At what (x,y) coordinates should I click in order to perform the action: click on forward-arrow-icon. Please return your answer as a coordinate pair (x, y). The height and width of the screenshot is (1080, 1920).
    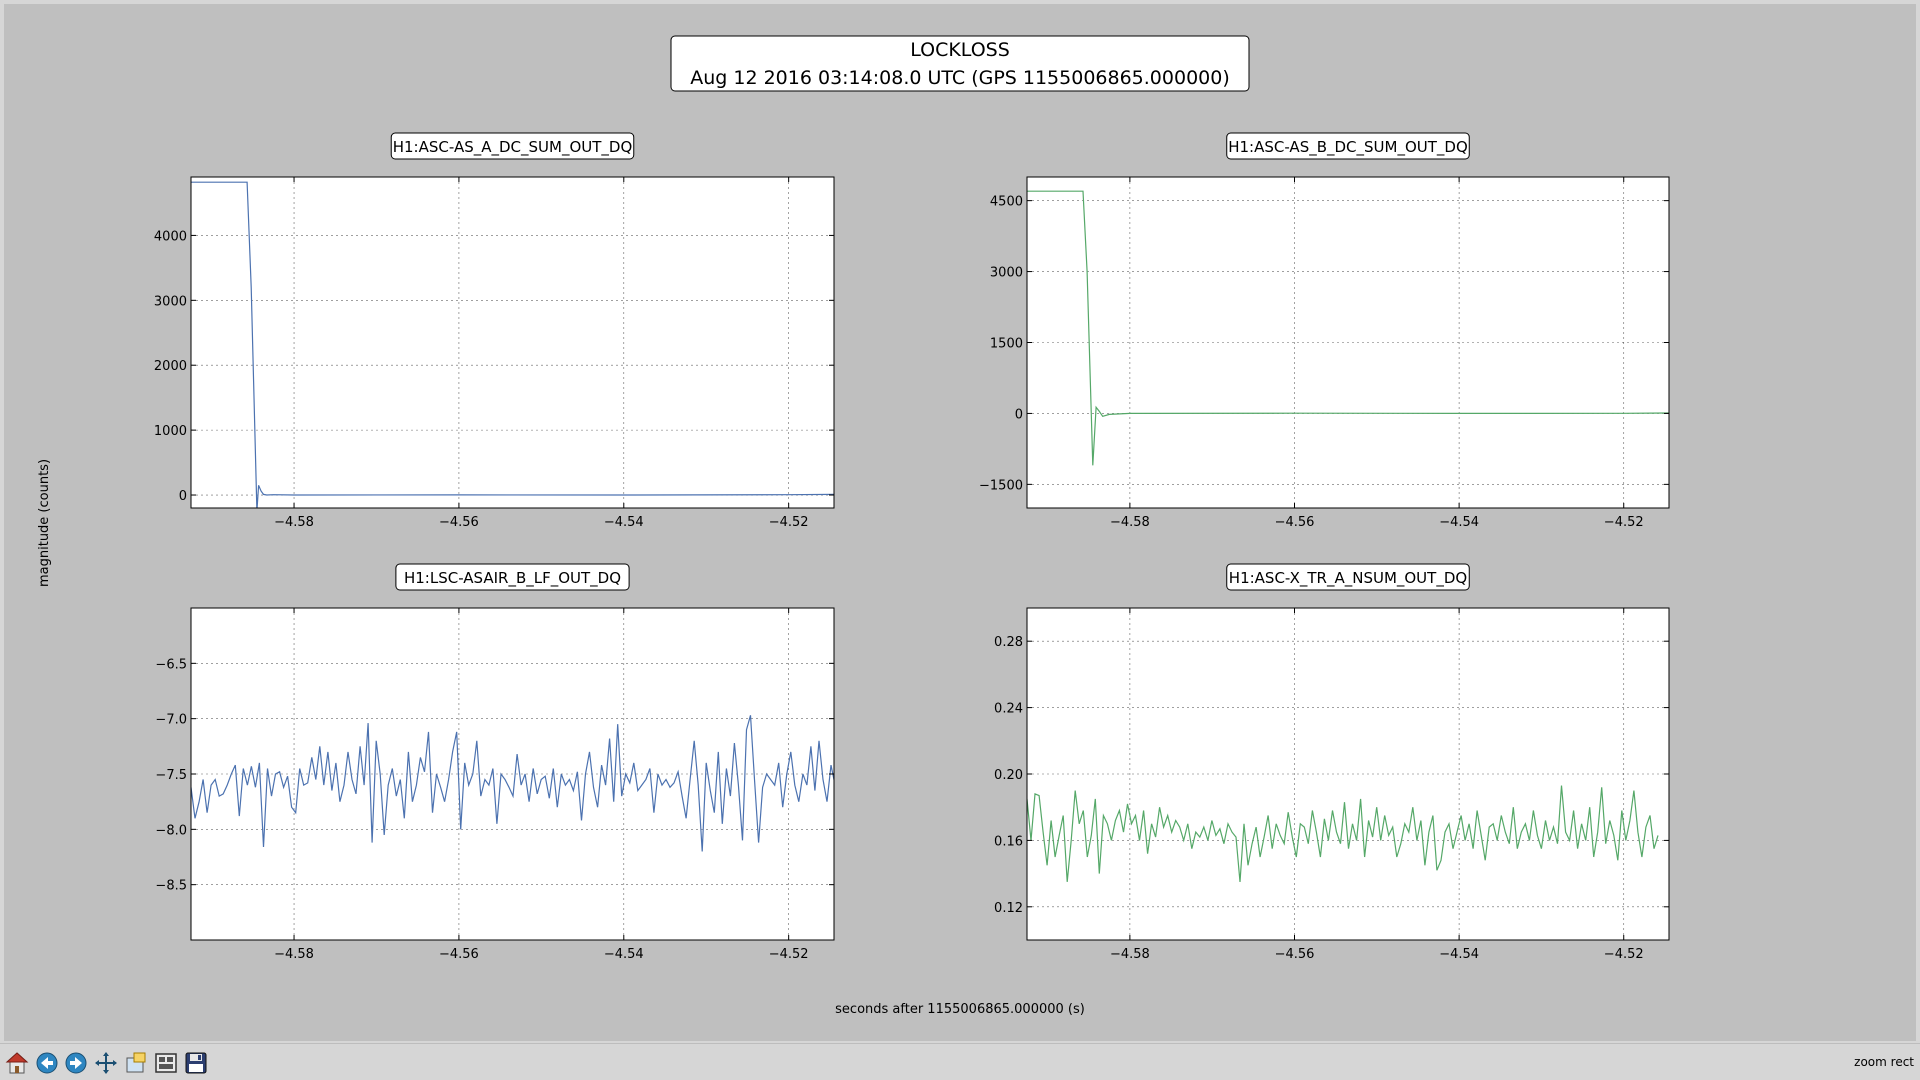
    Looking at the image, I should click on (75, 1062).